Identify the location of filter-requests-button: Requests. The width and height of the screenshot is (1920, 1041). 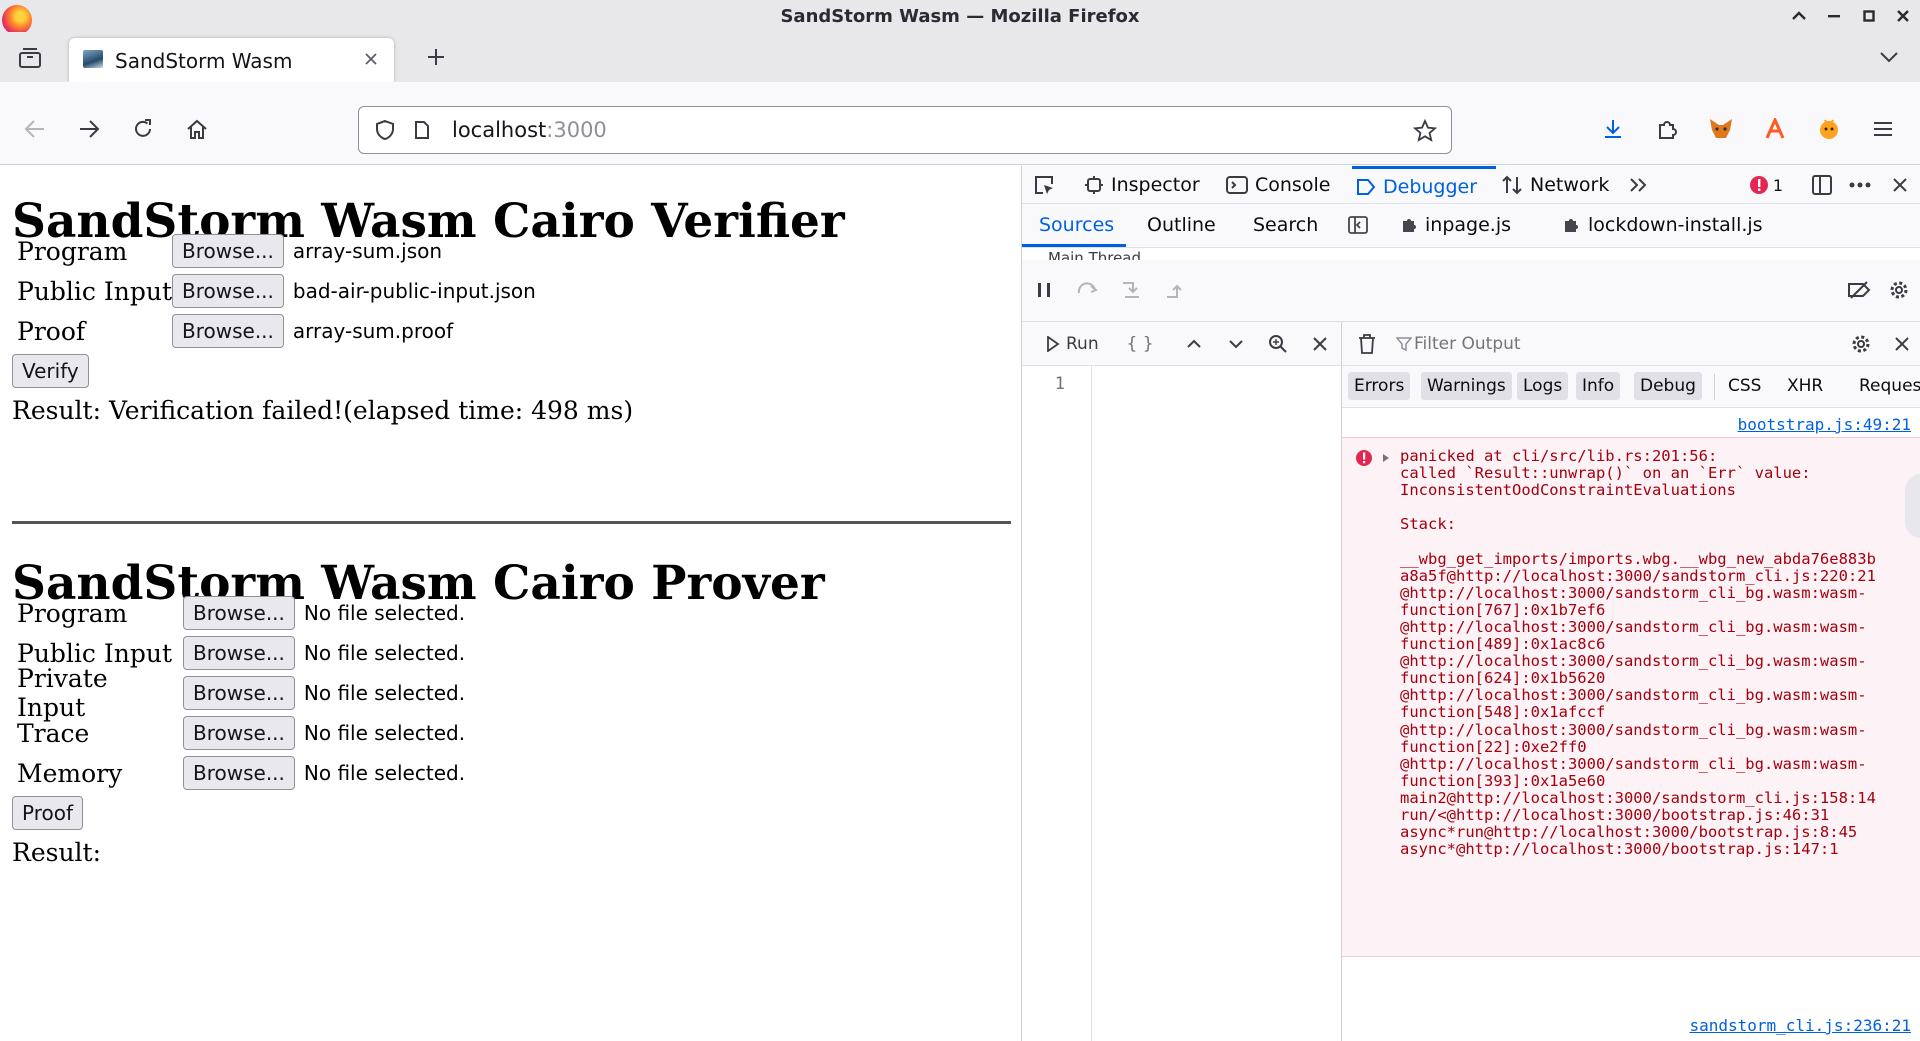
(1889, 386).